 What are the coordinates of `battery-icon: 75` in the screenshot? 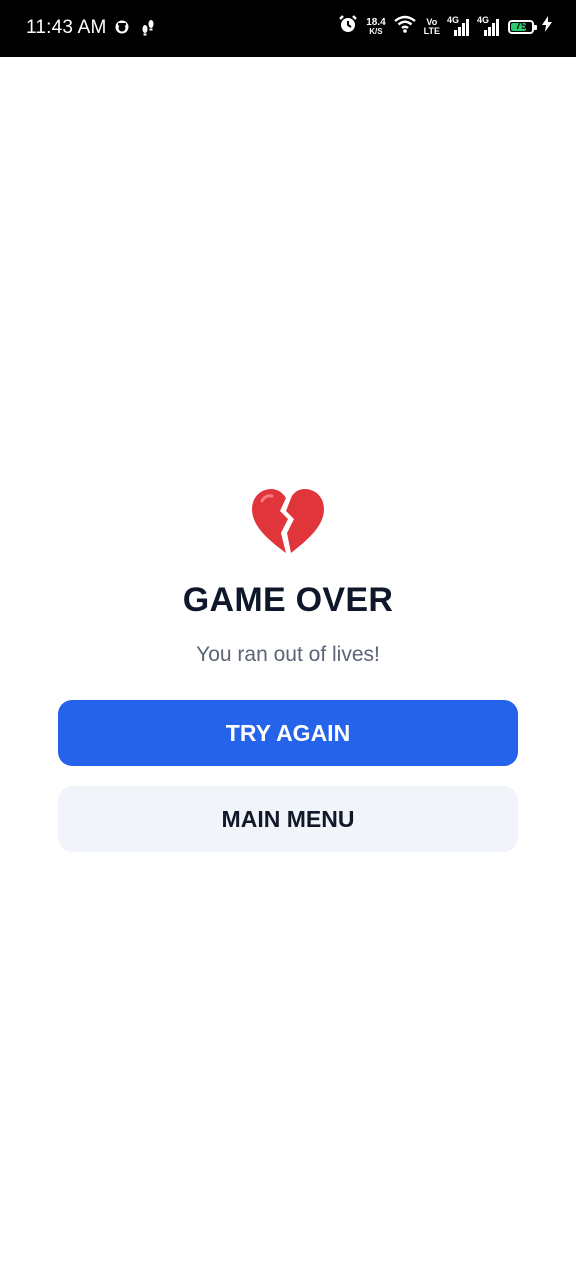 It's located at (522, 26).